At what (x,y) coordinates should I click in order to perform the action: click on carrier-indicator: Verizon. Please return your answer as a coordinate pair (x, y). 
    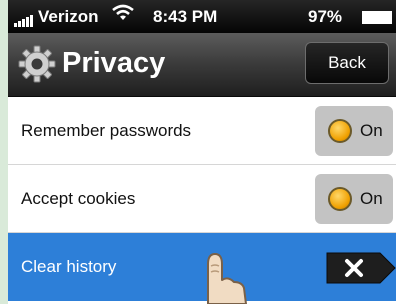
    Looking at the image, I should click on (56, 17).